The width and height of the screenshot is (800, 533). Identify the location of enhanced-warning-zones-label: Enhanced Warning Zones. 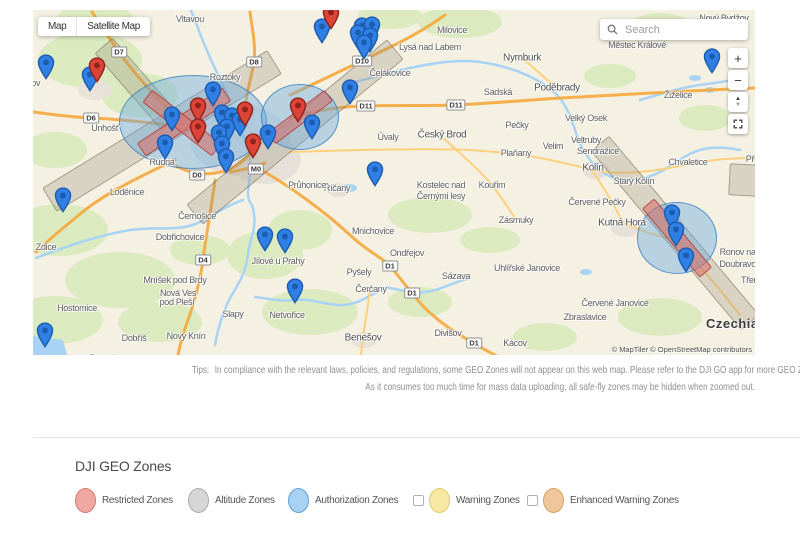
(624, 500).